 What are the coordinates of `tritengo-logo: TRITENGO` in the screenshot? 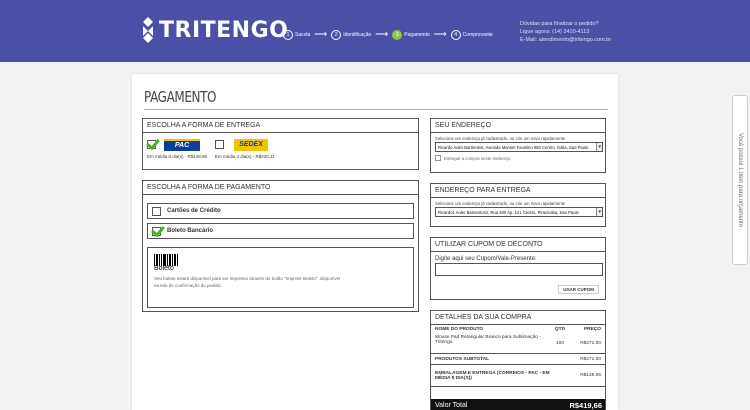 It's located at (214, 30).